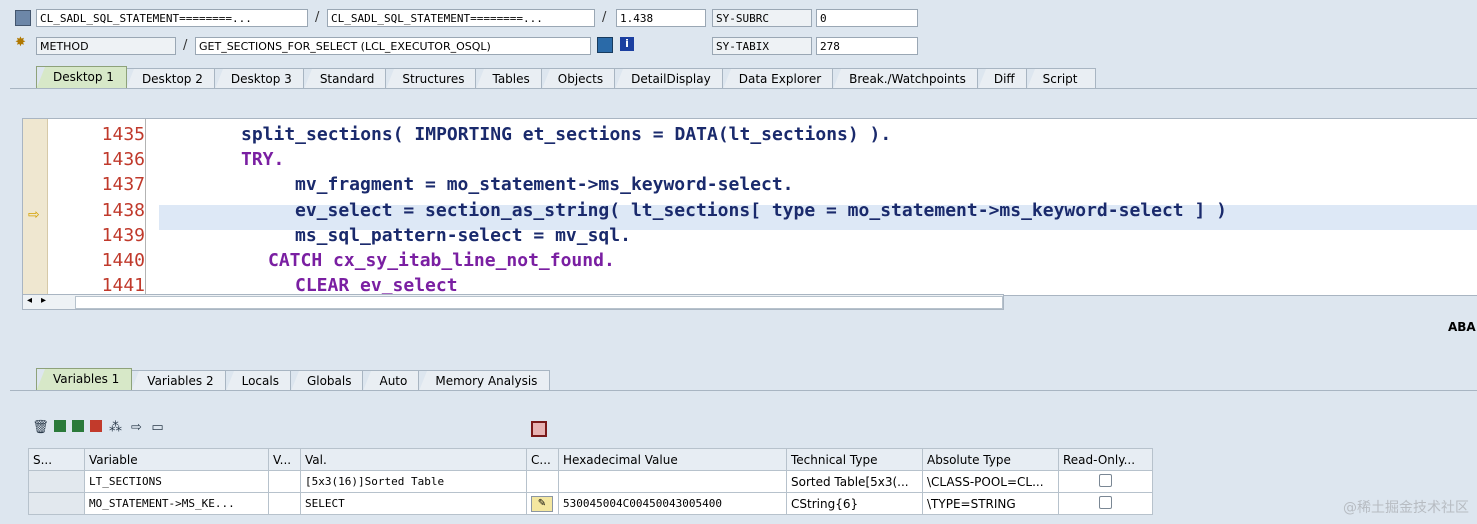 The width and height of the screenshot is (1477, 524). Describe the element at coordinates (990, 459) in the screenshot. I see `col-header: Absolute Type` at that location.